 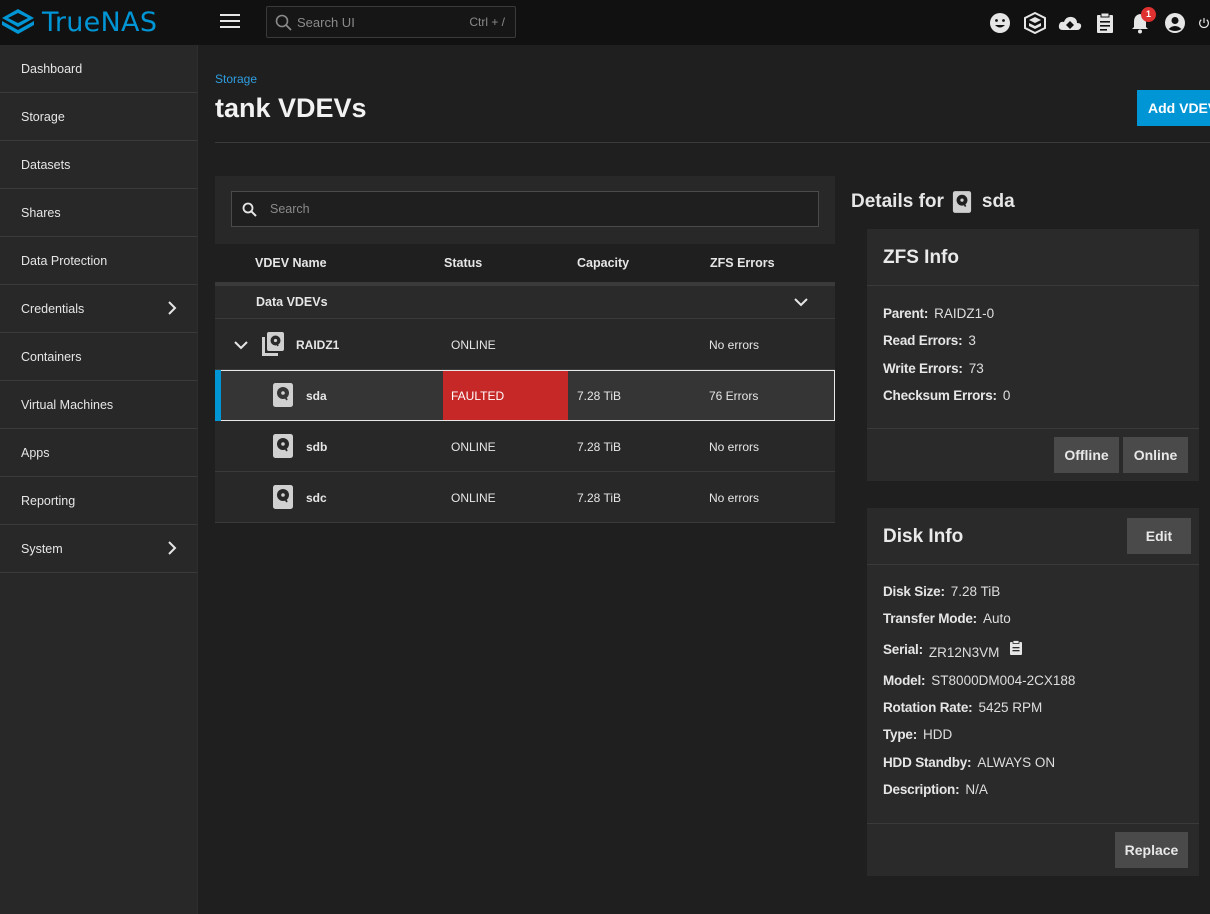 I want to click on column-status: Status, so click(x=463, y=263).